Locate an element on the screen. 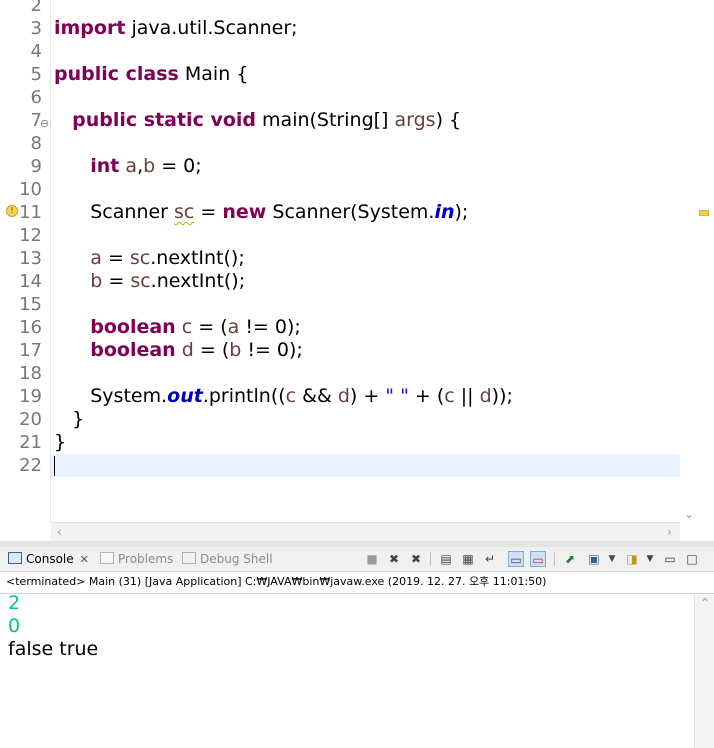 This screenshot has height=748, width=714. keyword: public static void is located at coordinates (164, 120).